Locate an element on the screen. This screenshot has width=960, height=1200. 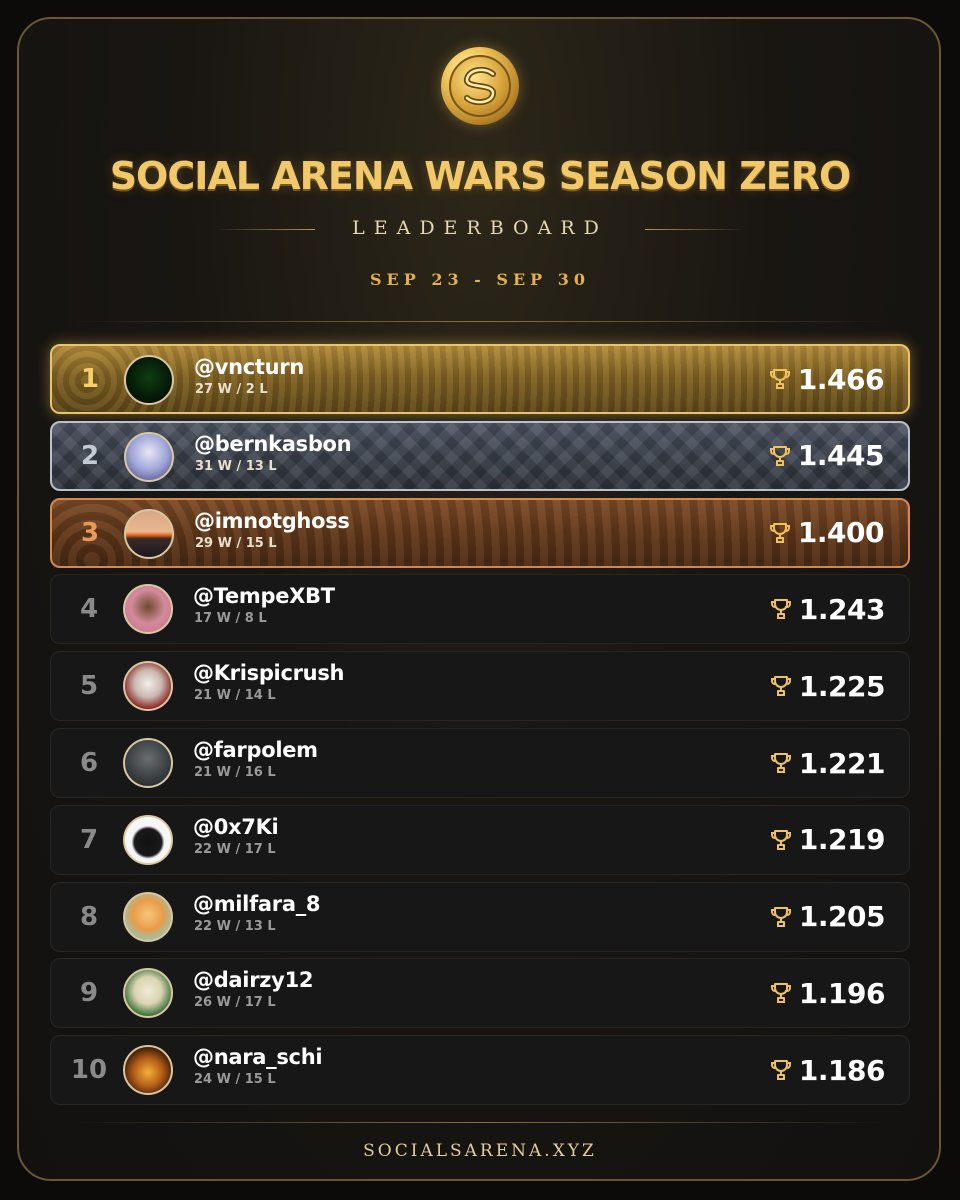
rank-number: 1 is located at coordinates (90, 379).